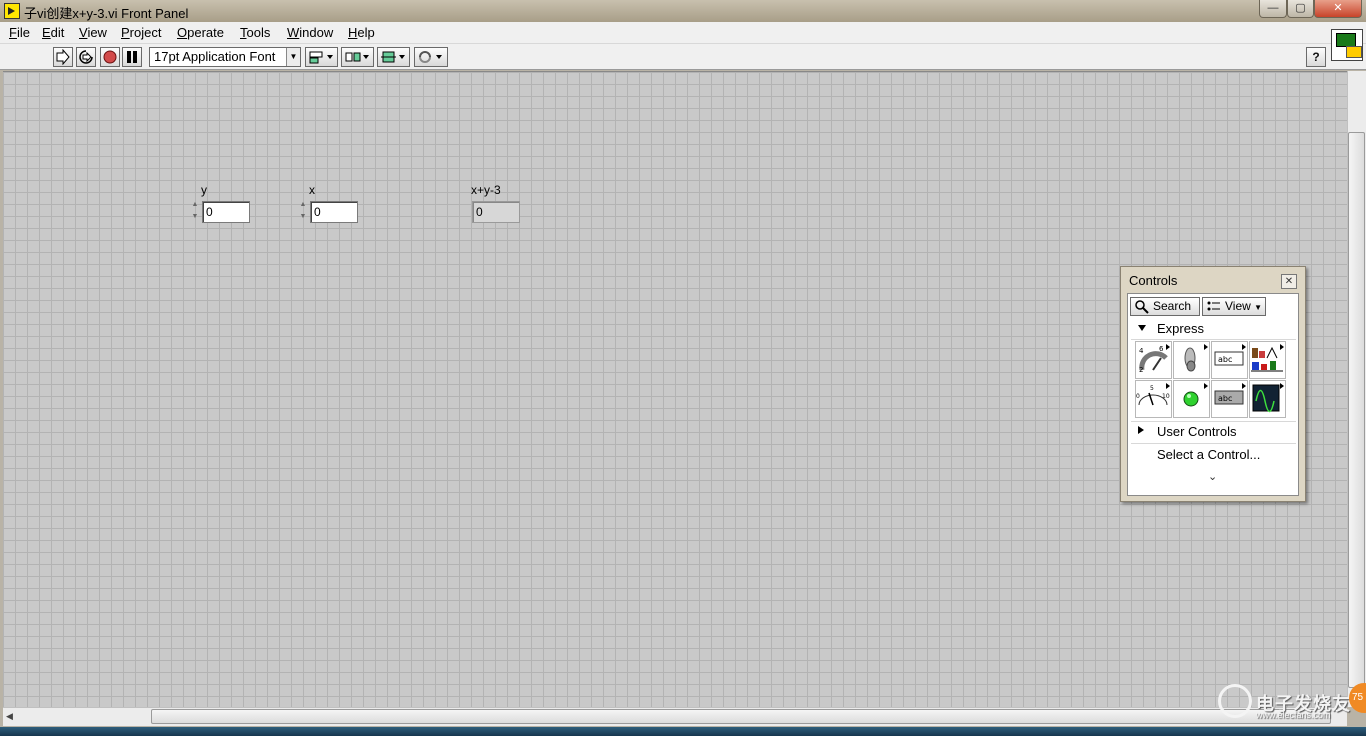 The height and width of the screenshot is (736, 1366). What do you see at coordinates (1152, 388) in the screenshot?
I see `svg-text: 5` at bounding box center [1152, 388].